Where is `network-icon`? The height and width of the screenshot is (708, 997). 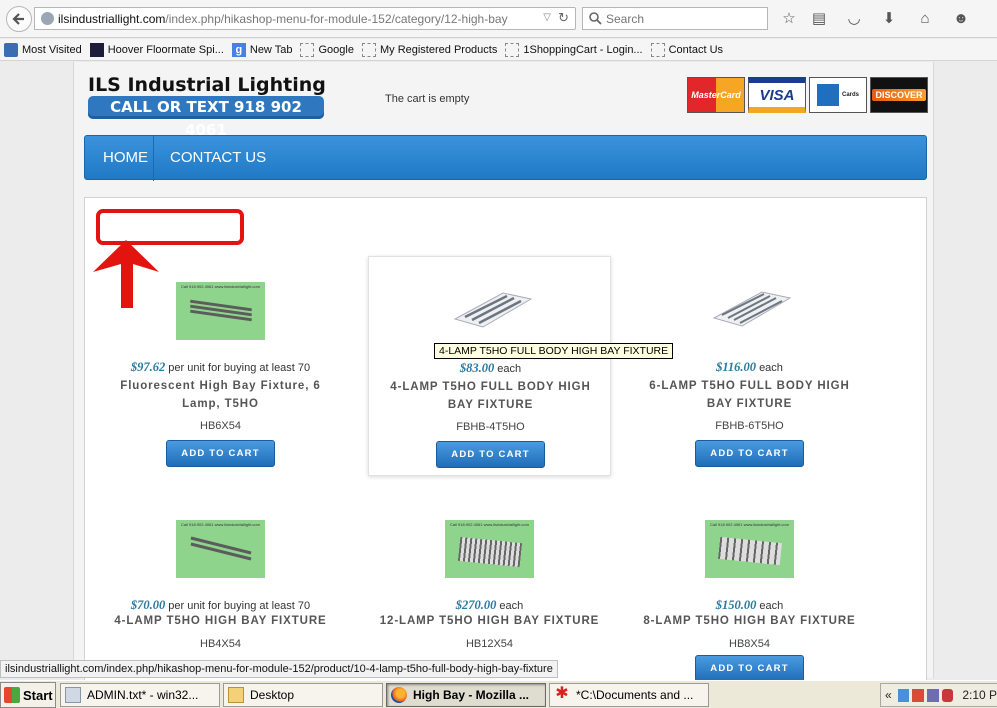
network-icon is located at coordinates (903, 695).